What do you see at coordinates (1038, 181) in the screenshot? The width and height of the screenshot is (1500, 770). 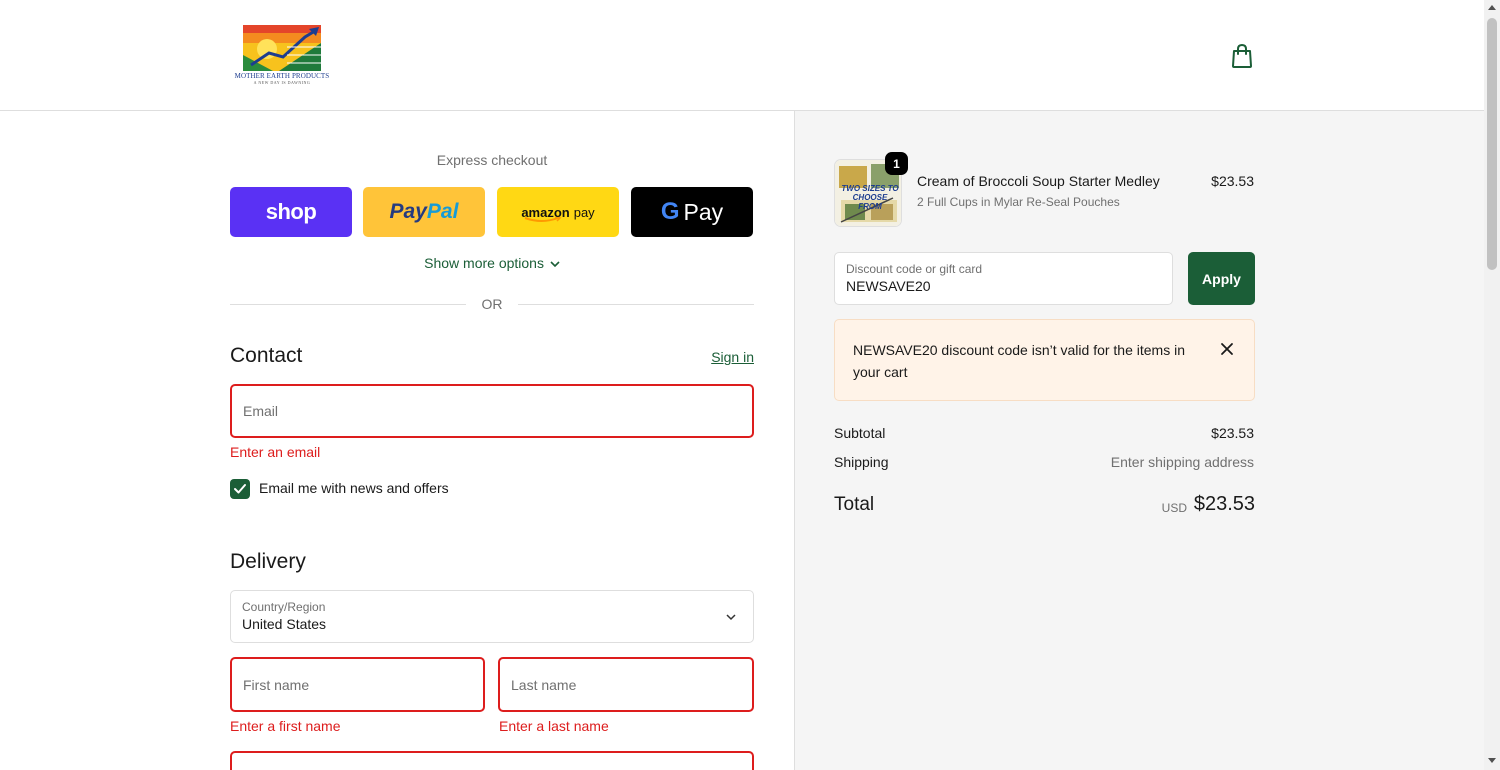 I see `product-name: Cream of Broccoli Soup Starter Medley` at bounding box center [1038, 181].